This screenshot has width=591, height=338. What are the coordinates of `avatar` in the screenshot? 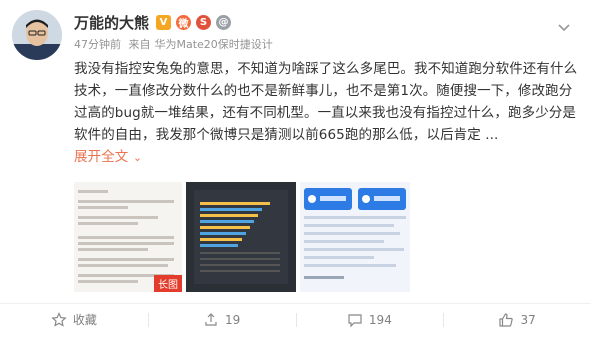 It's located at (37, 35).